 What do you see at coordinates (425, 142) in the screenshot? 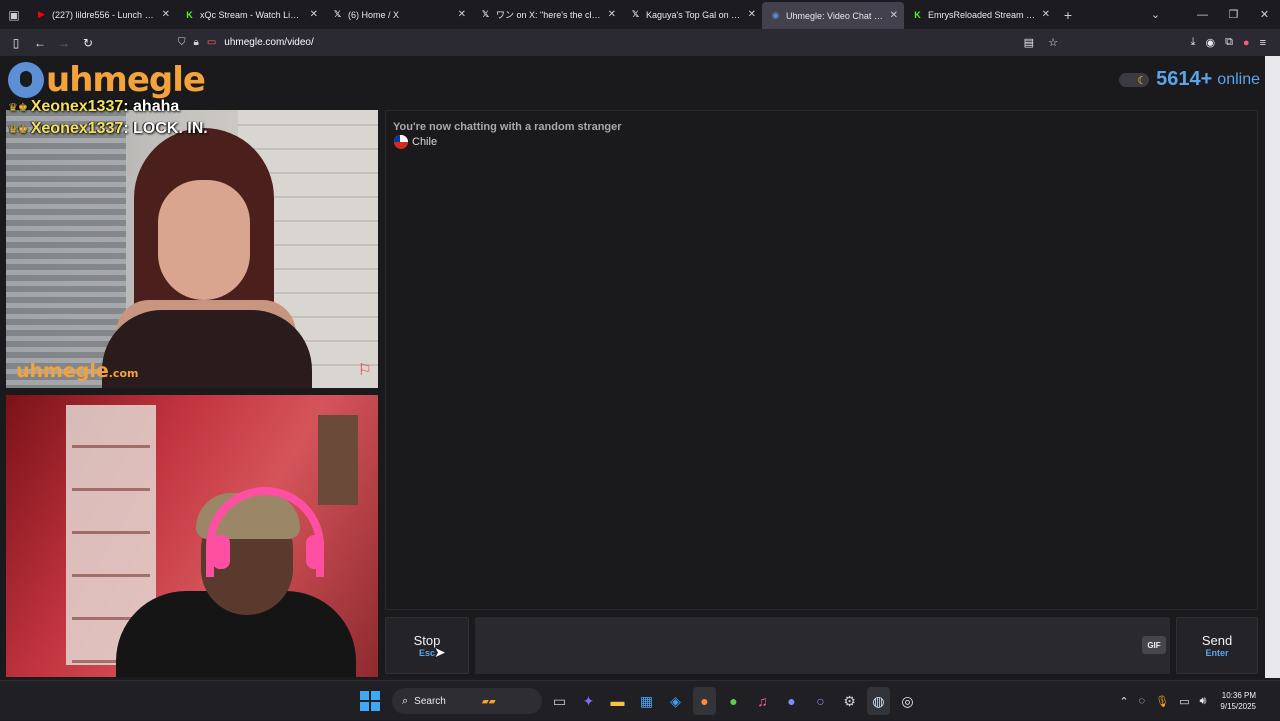
I see `country-name: Chile` at bounding box center [425, 142].